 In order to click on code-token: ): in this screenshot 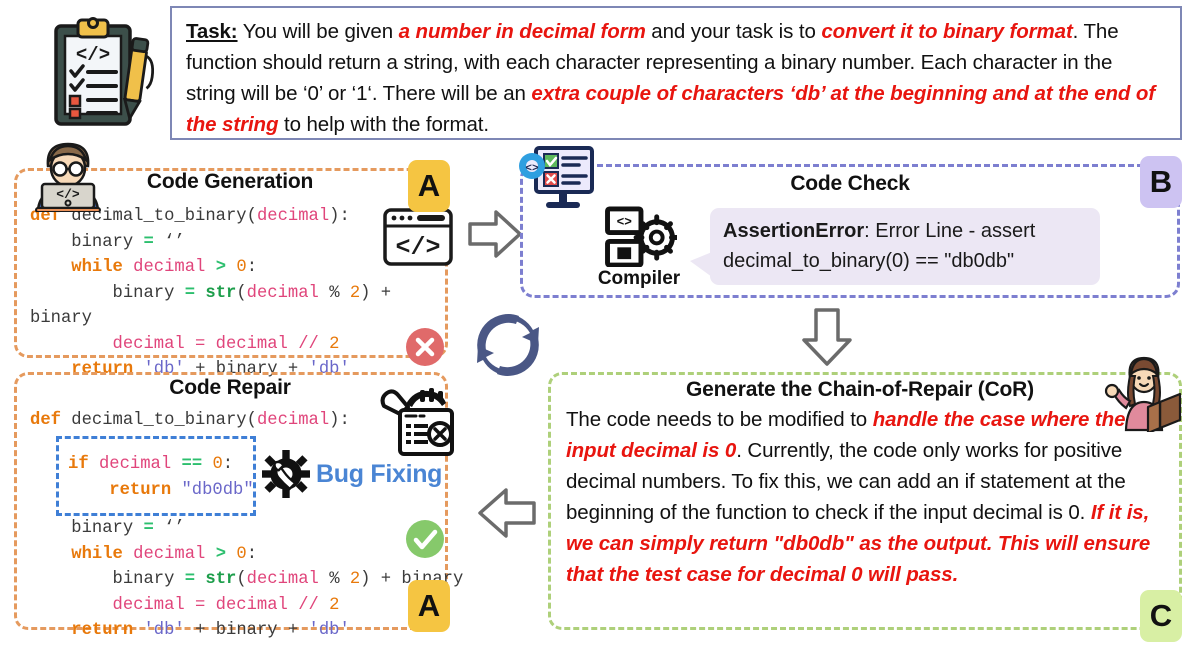, I will do `click(339, 420)`.